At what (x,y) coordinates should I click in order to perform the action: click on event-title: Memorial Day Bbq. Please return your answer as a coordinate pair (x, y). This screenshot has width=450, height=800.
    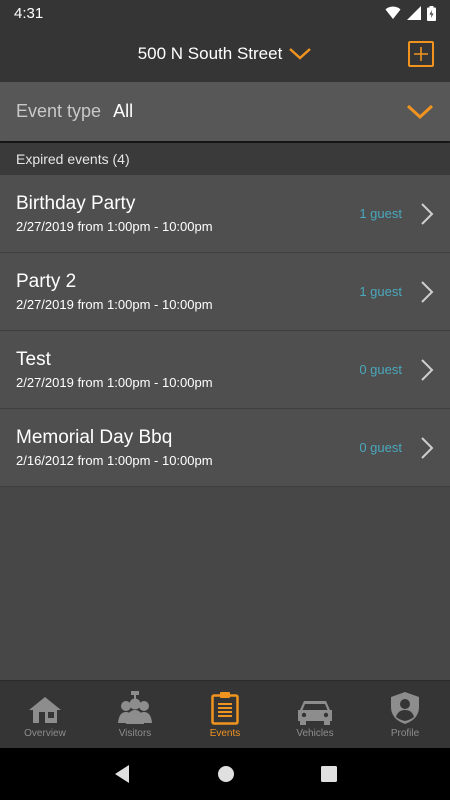
    Looking at the image, I should click on (94, 437).